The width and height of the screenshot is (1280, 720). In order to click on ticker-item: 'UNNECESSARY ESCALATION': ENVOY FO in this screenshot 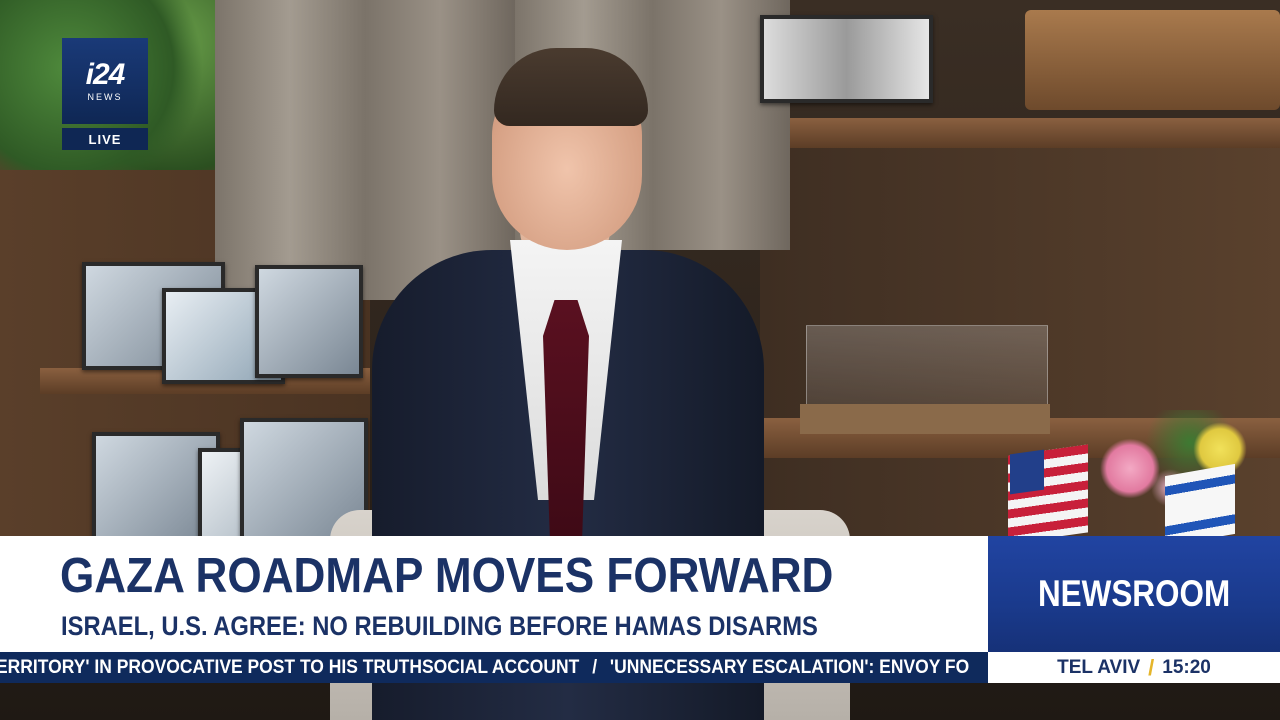, I will do `click(789, 667)`.